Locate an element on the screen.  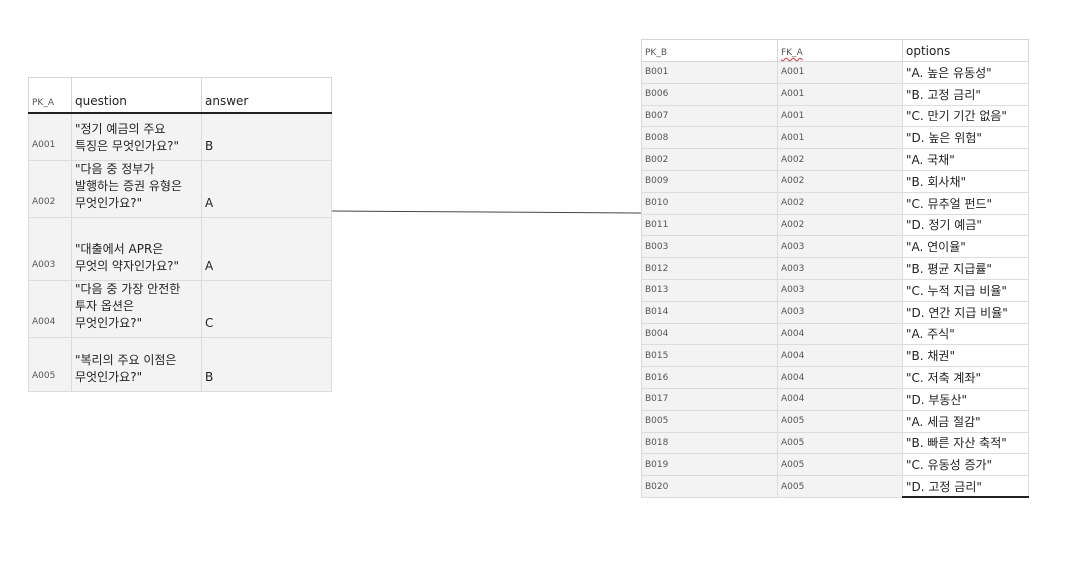
option-cell: "C. 저축 계좌" is located at coordinates (965, 377).